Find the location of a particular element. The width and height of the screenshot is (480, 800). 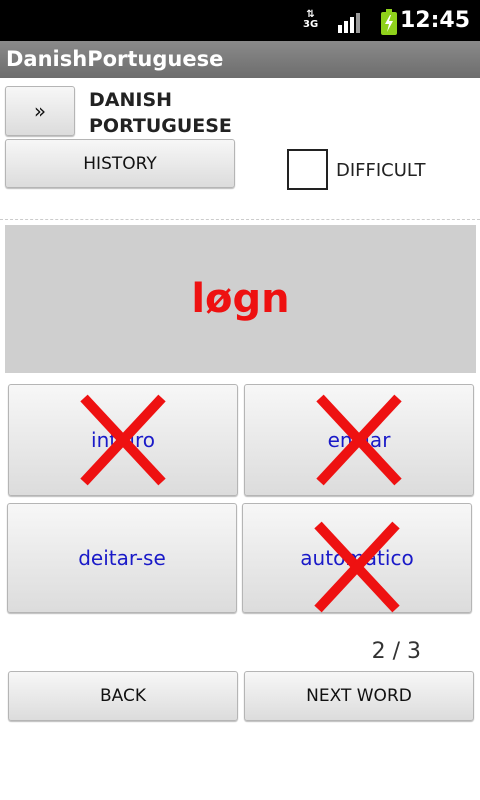

answer-button-2: enviar is located at coordinates (359, 440).